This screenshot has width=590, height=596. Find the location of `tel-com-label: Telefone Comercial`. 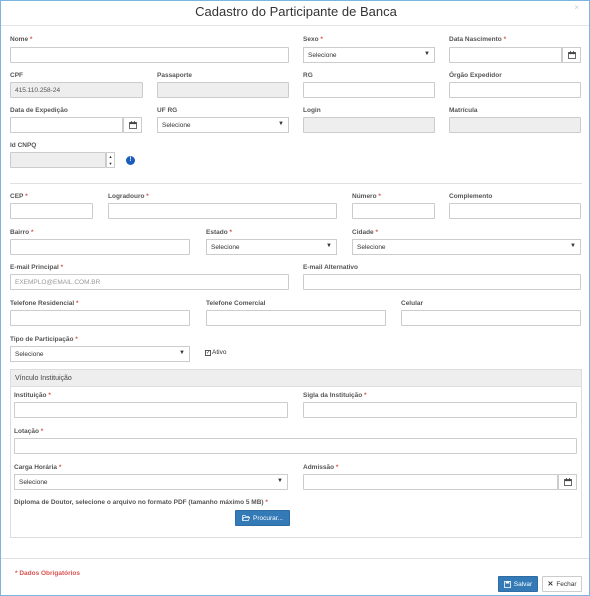

tel-com-label: Telefone Comercial is located at coordinates (236, 303).